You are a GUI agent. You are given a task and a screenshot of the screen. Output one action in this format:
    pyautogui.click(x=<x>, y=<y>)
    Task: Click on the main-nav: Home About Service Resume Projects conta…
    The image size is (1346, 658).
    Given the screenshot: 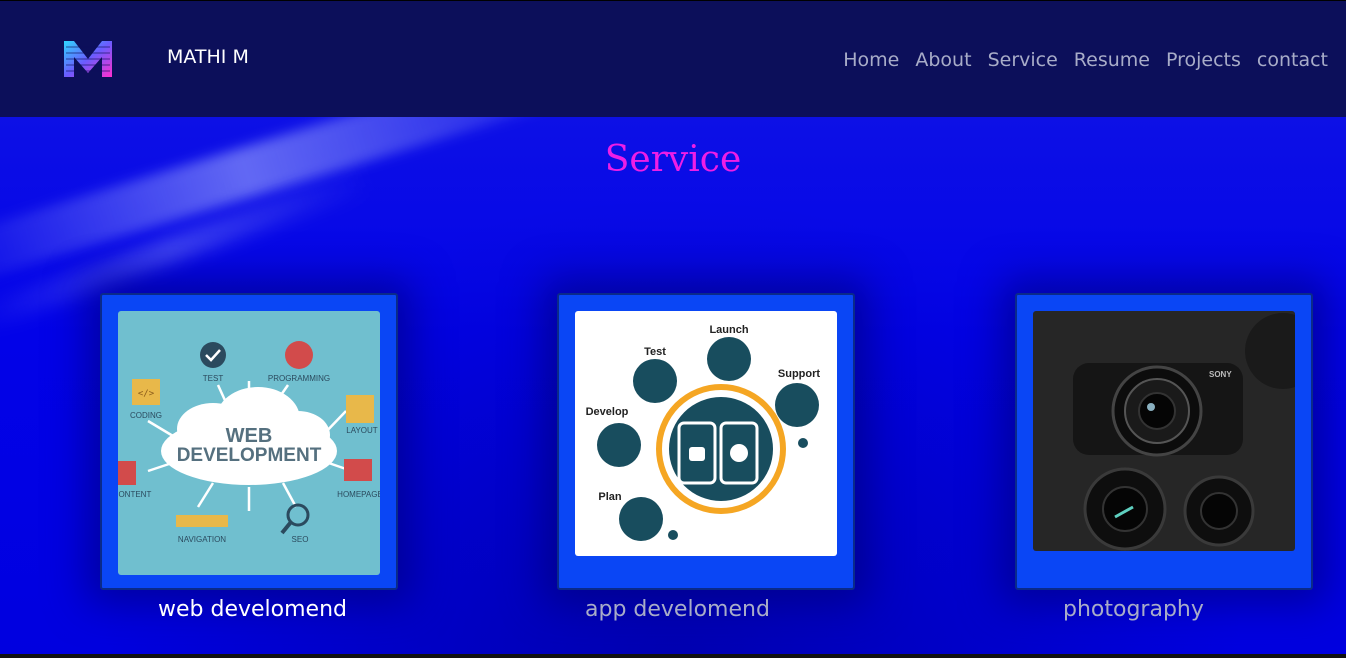 What is the action you would take?
    pyautogui.click(x=1085, y=60)
    